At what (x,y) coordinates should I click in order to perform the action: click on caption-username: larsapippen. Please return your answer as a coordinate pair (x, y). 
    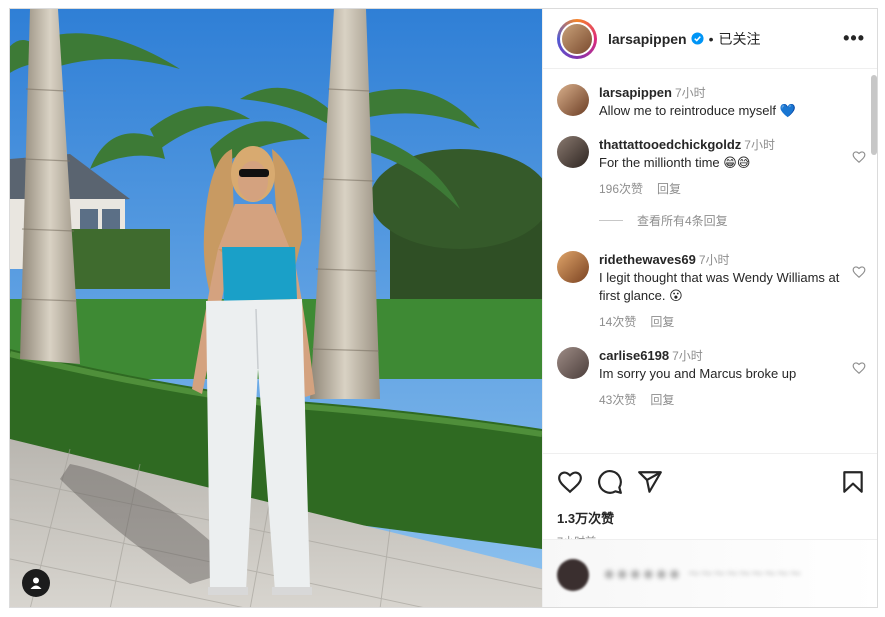
    Looking at the image, I should click on (635, 92).